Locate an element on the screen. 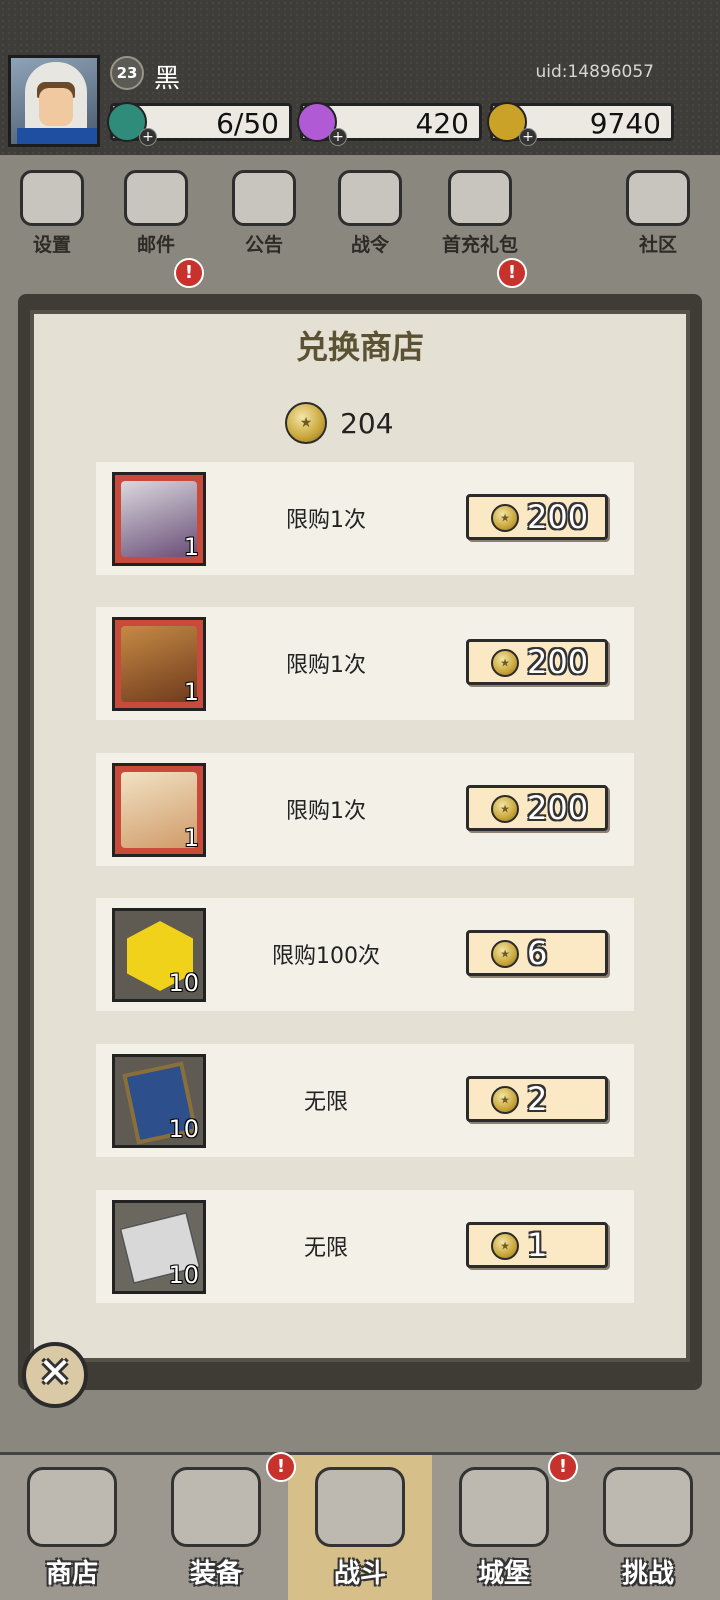  purchase-limit: 限购100次 is located at coordinates (326, 956).